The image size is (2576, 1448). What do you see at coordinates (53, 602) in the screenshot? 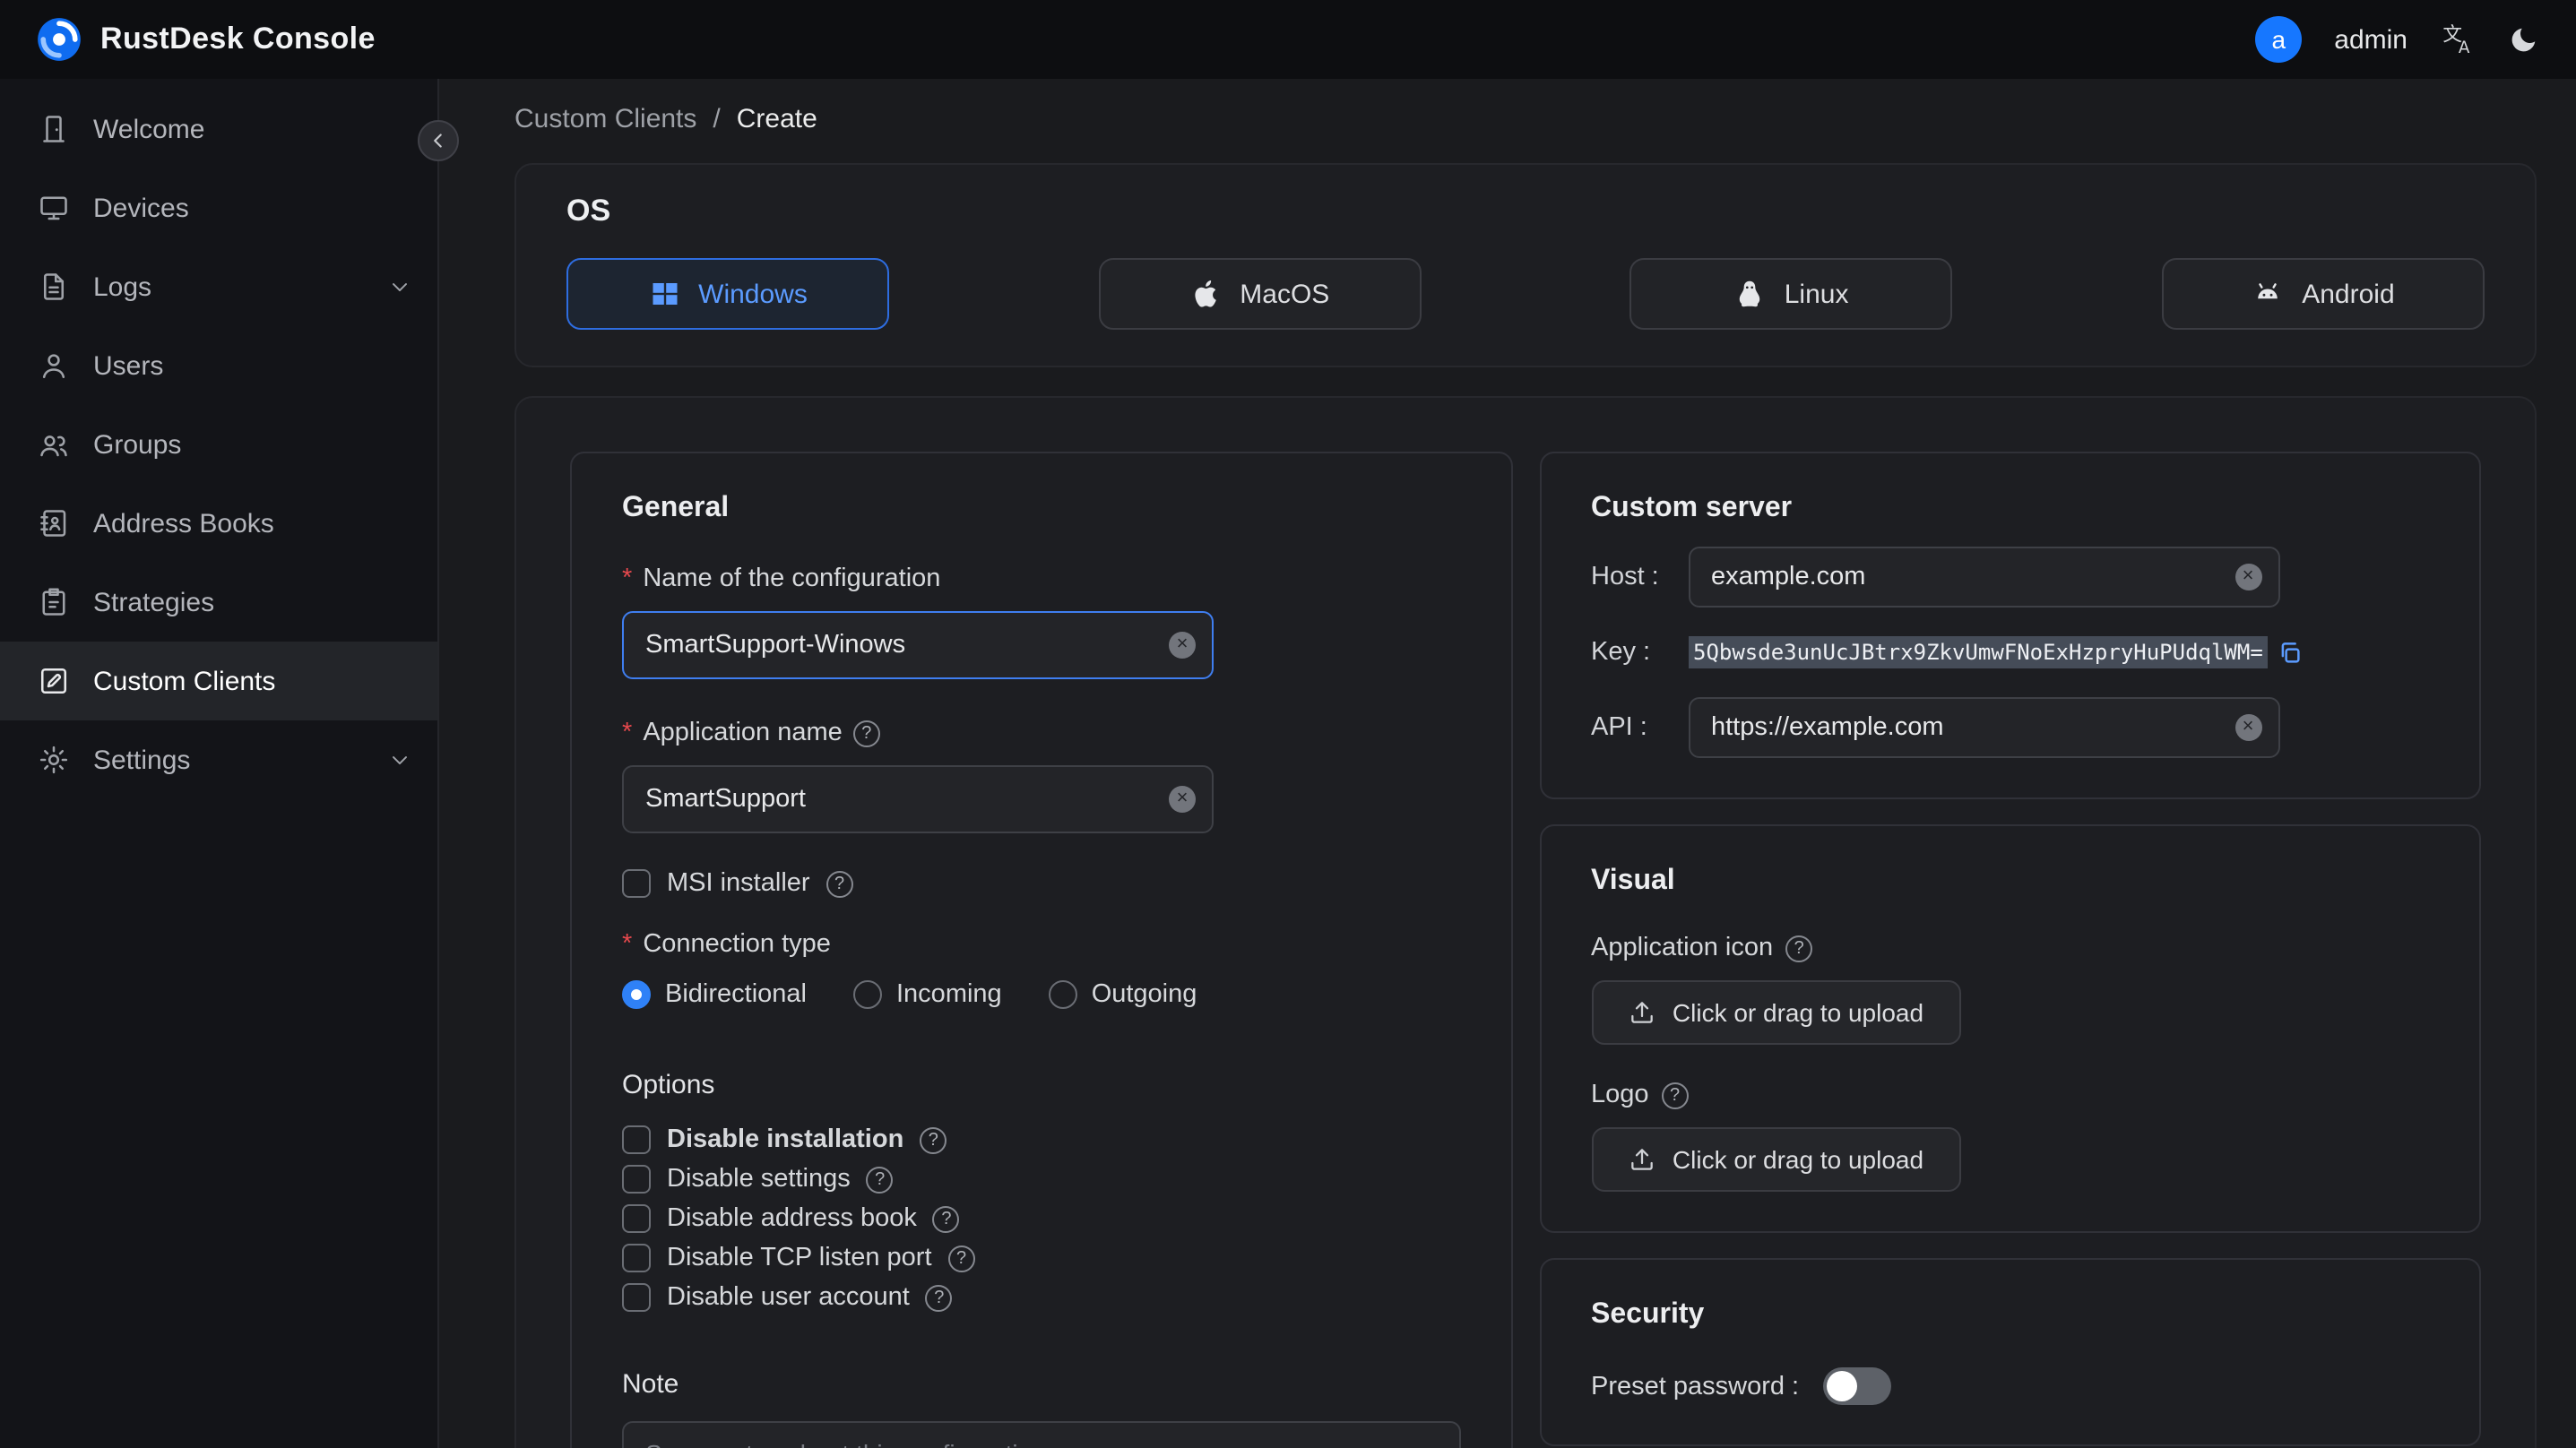
I see `clipboard-icon` at bounding box center [53, 602].